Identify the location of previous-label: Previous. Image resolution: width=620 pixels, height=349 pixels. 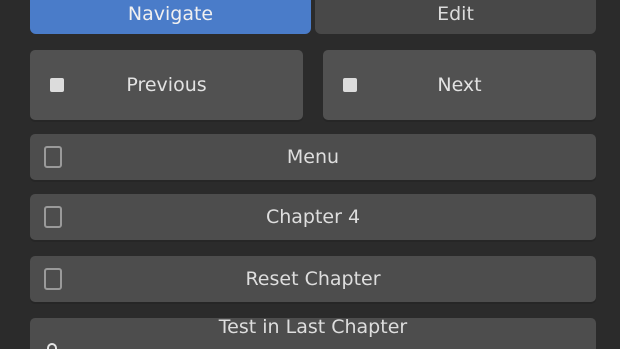
(166, 85).